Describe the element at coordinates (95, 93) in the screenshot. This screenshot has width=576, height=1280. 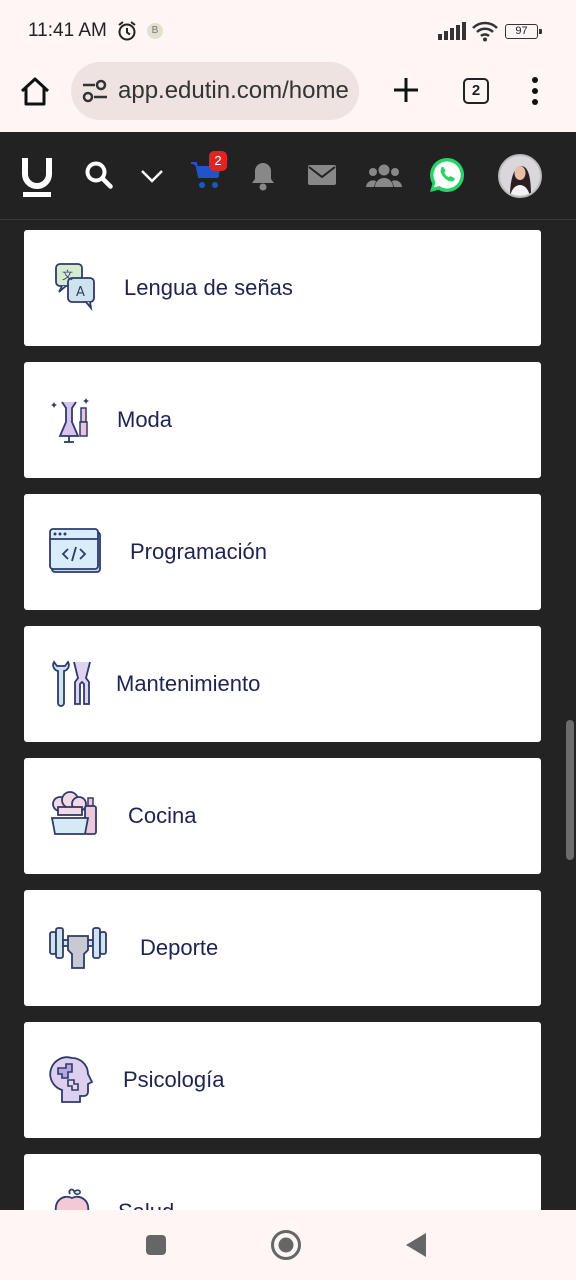
I see `site-info-icon` at that location.